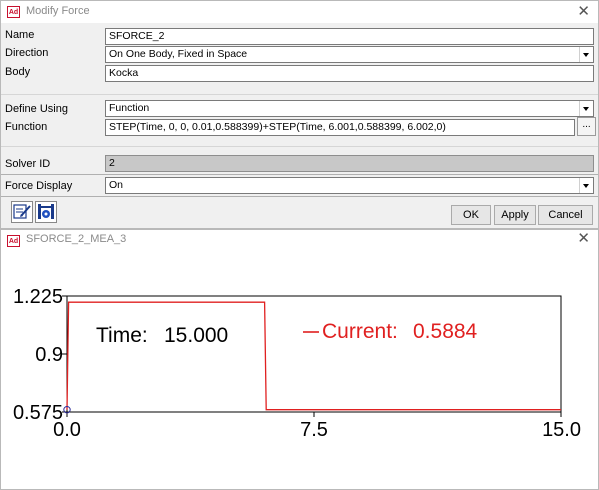 The height and width of the screenshot is (490, 599). Describe the element at coordinates (360, 331) in the screenshot. I see `legend-label: Current:` at that location.